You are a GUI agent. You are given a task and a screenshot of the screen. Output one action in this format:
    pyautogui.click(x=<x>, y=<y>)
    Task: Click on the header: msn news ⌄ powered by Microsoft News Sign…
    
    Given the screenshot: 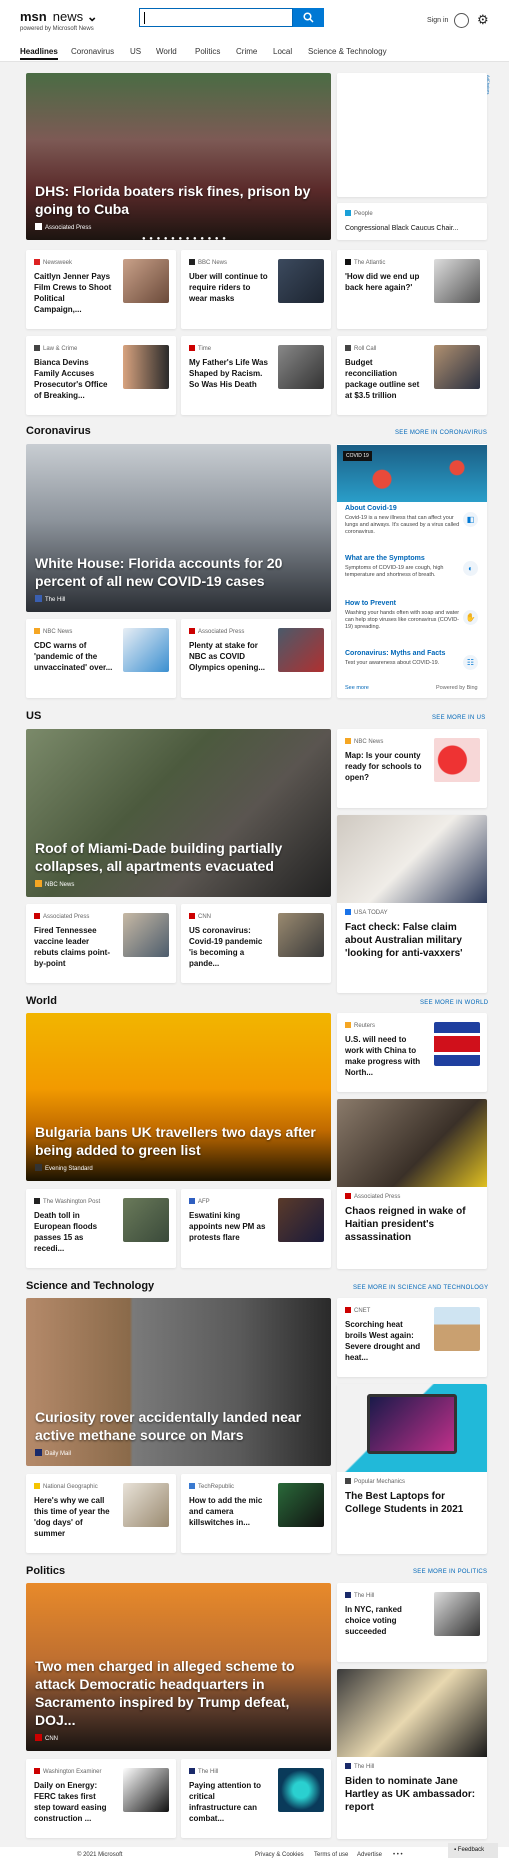 What is the action you would take?
    pyautogui.click(x=254, y=21)
    